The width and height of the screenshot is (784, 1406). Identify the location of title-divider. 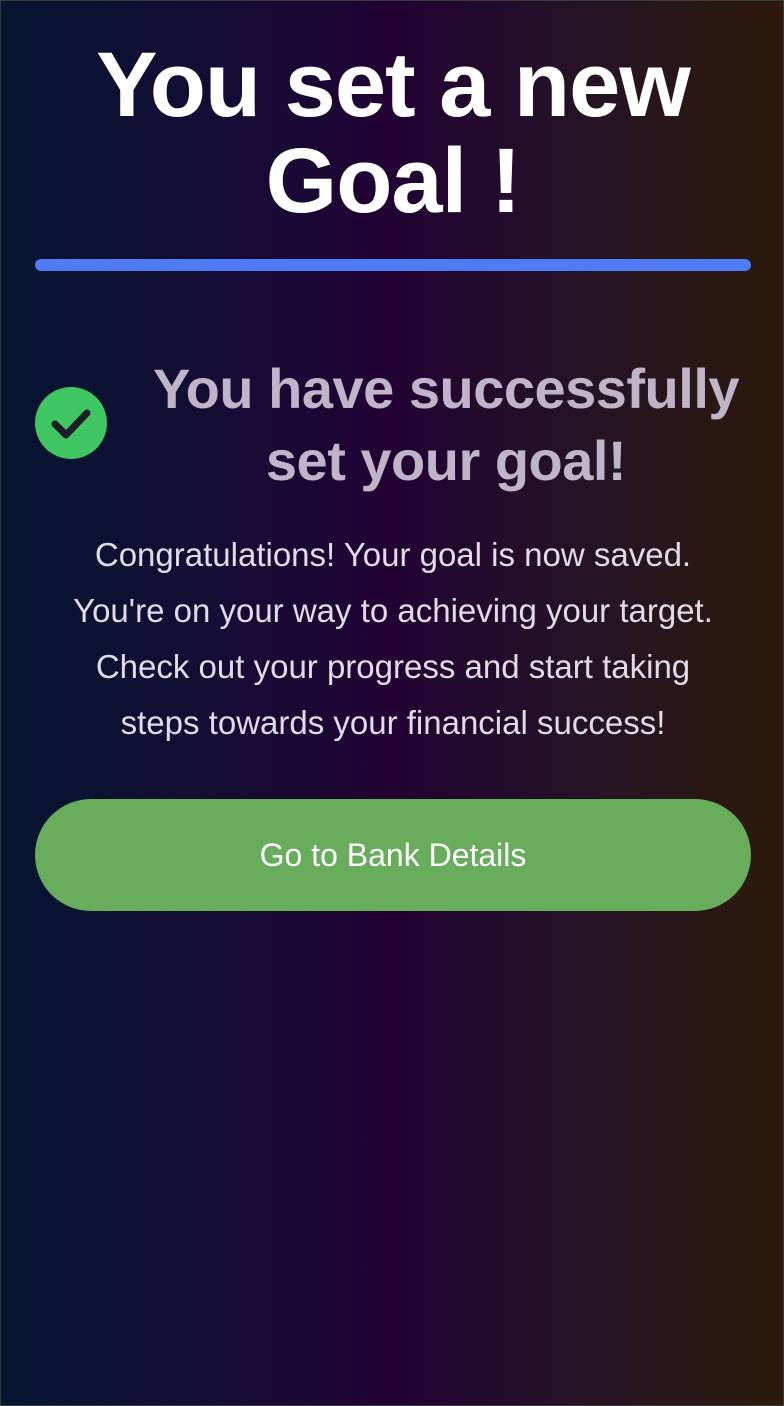
(393, 265).